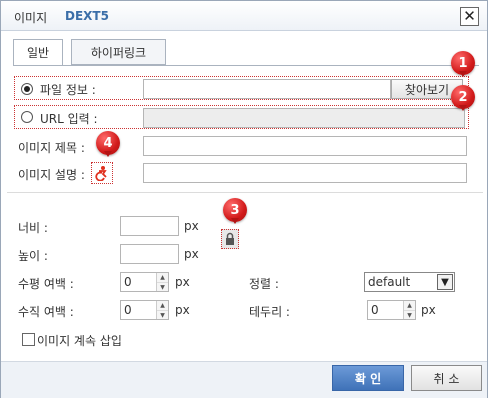 The image size is (488, 398). Describe the element at coordinates (391, 310) in the screenshot. I see `border-stepper: 0 ▲ ▼` at that location.